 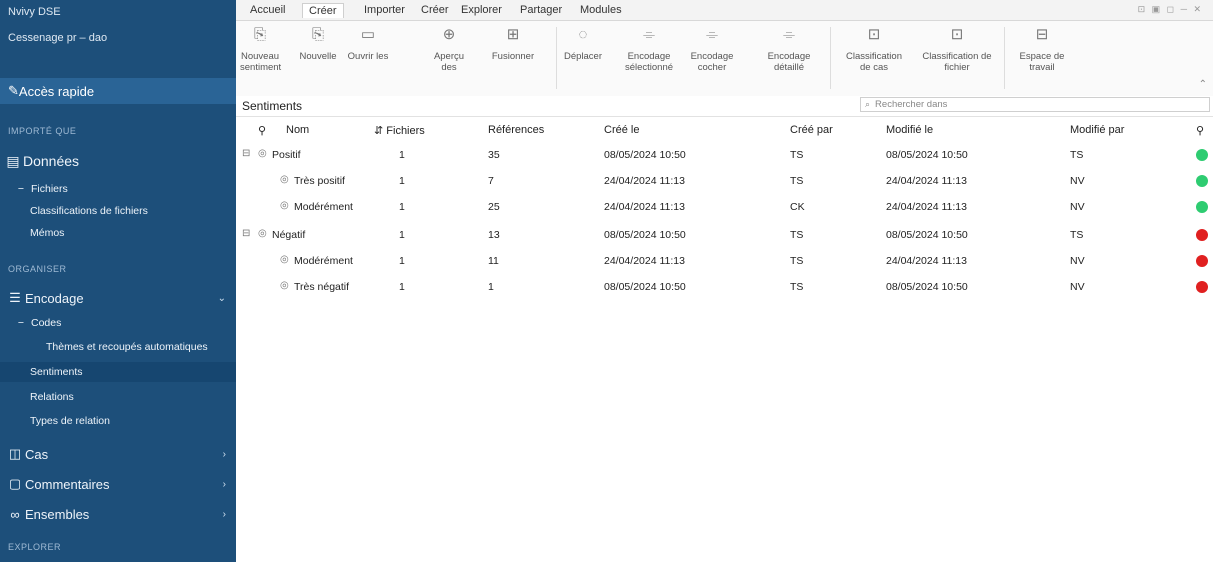 What do you see at coordinates (297, 130) in the screenshot?
I see `column-nom: Nom` at bounding box center [297, 130].